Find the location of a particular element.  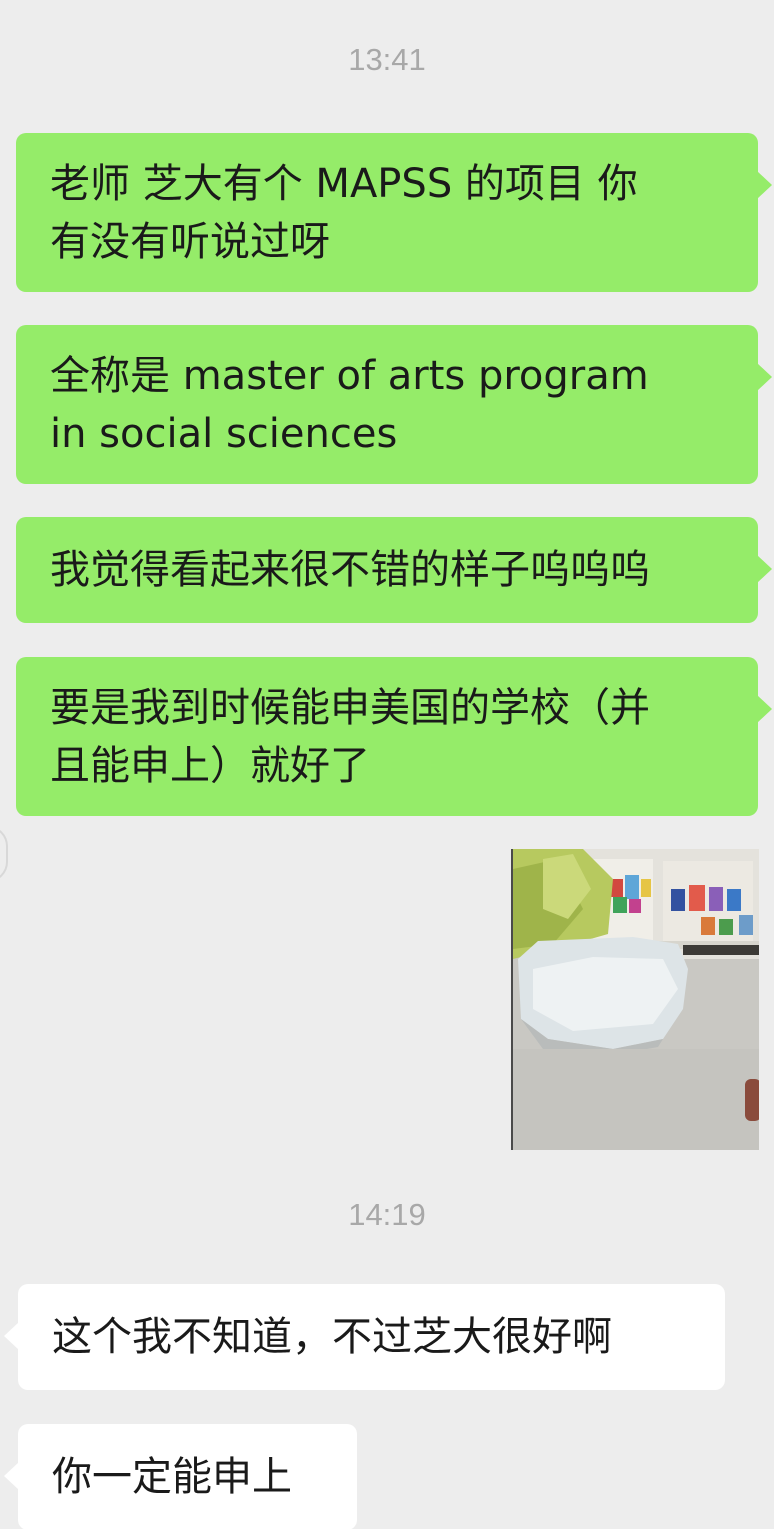

message-line: 且能申上）就好了 is located at coordinates (210, 765).